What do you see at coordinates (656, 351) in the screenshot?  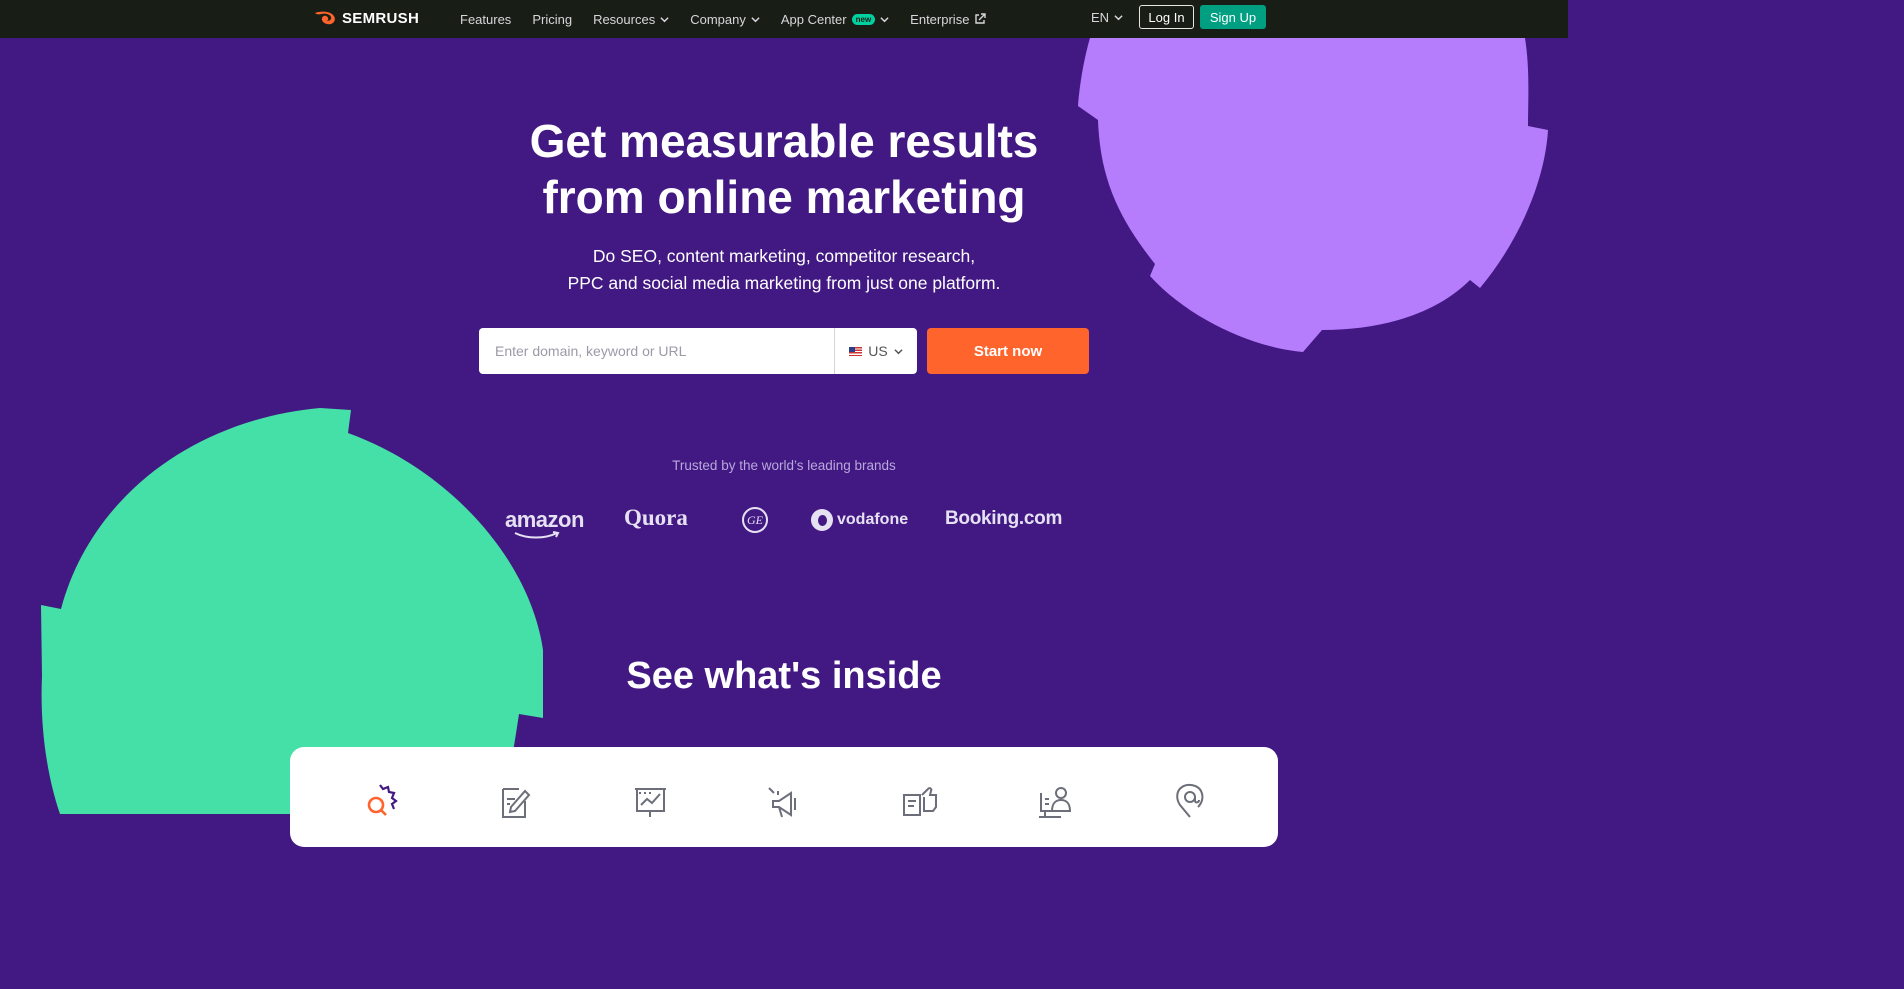 I see `search-input` at bounding box center [656, 351].